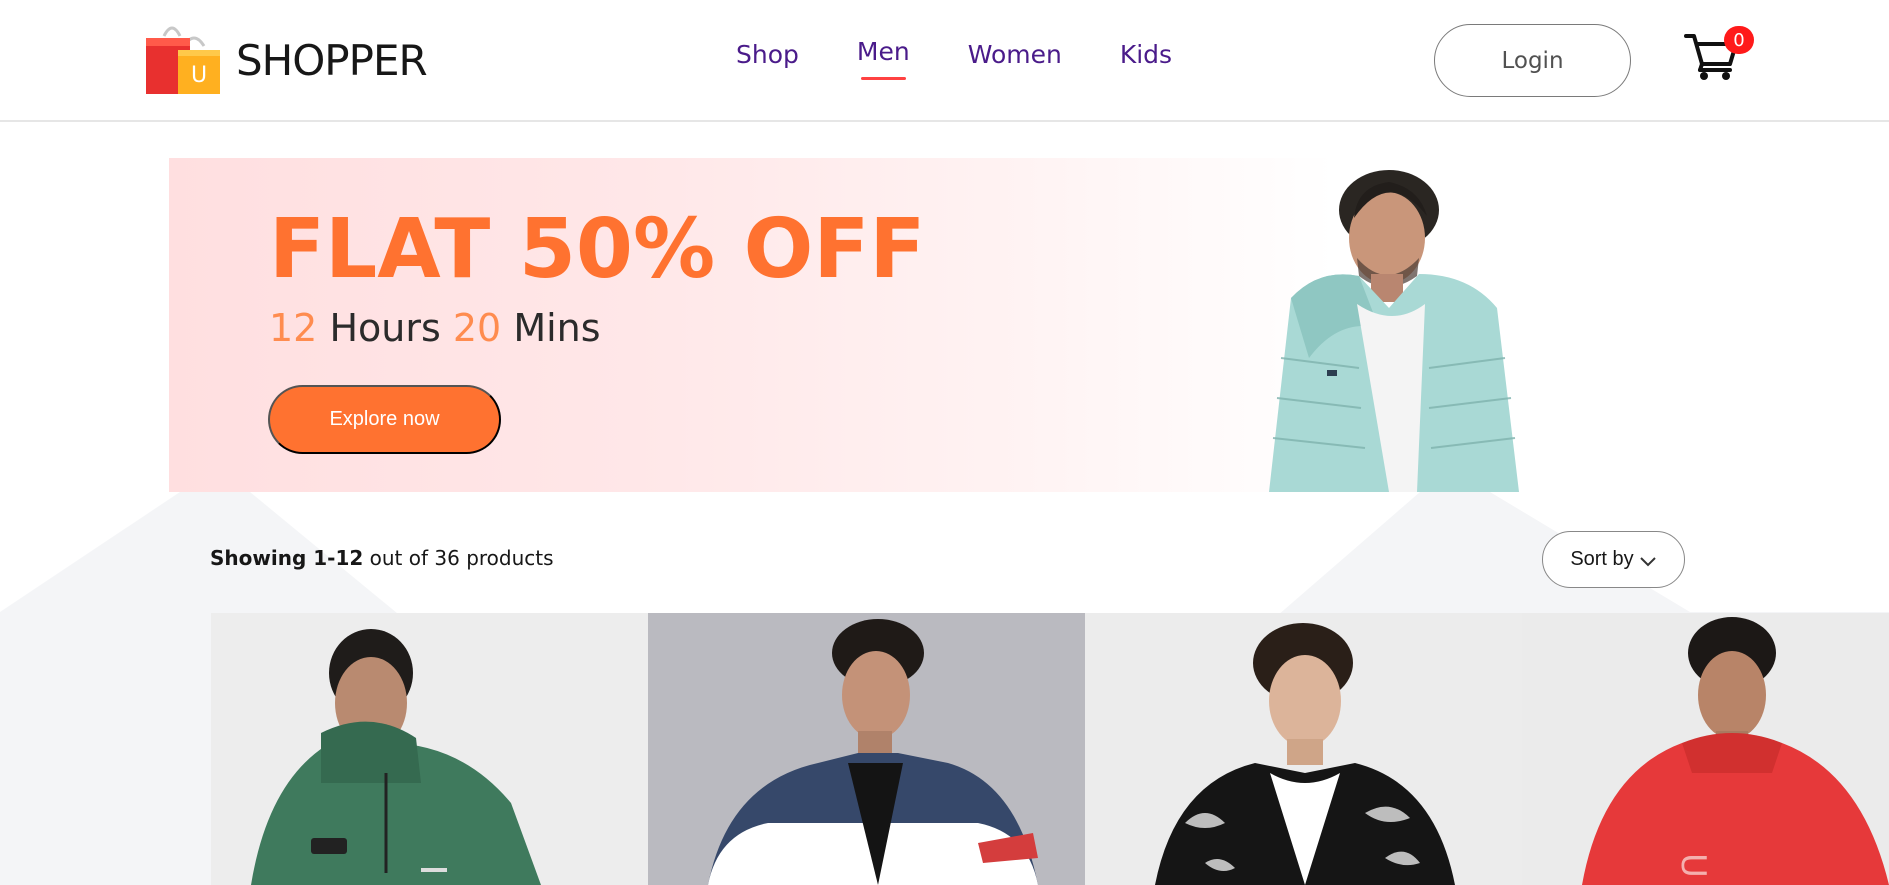 This screenshot has height=885, width=1889. Describe the element at coordinates (1532, 60) in the screenshot. I see `login-button: Login` at that location.